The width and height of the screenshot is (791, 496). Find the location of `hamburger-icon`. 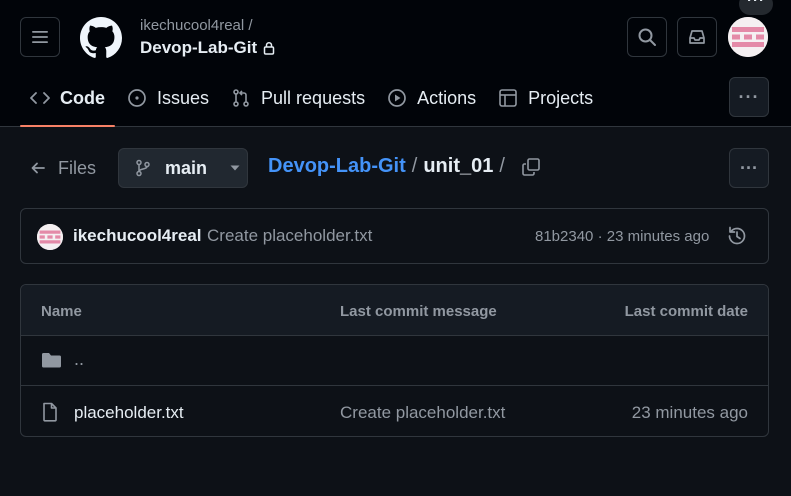

hamburger-icon is located at coordinates (40, 37).